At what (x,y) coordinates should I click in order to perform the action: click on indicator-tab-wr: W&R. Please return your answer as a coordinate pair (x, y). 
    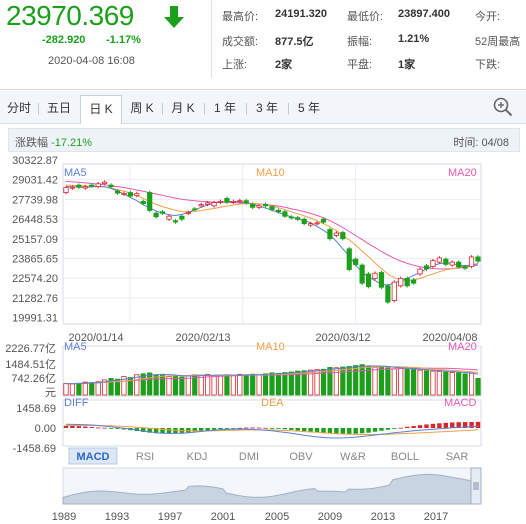
    Looking at the image, I should click on (353, 457).